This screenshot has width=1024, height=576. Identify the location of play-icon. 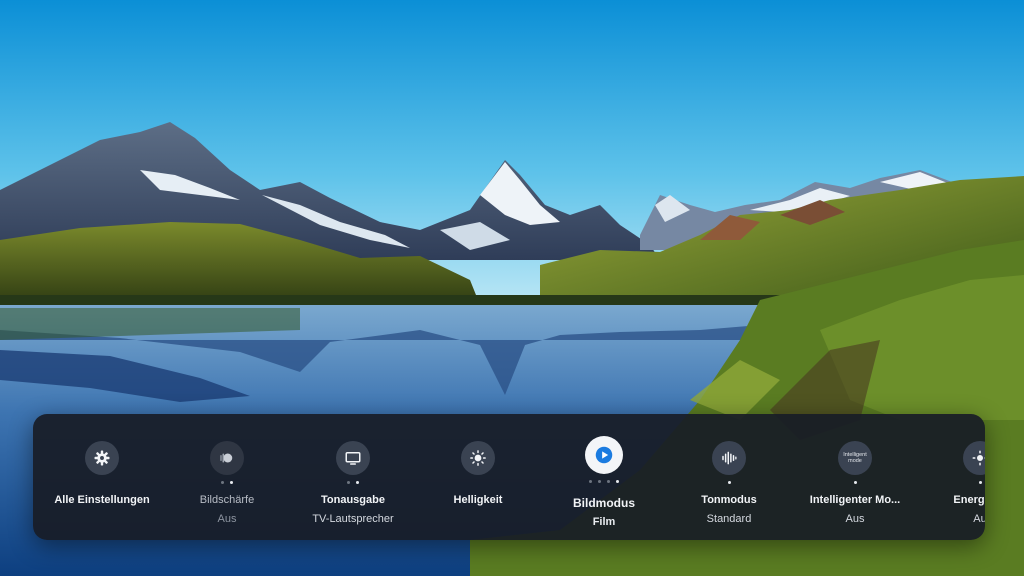
(604, 455).